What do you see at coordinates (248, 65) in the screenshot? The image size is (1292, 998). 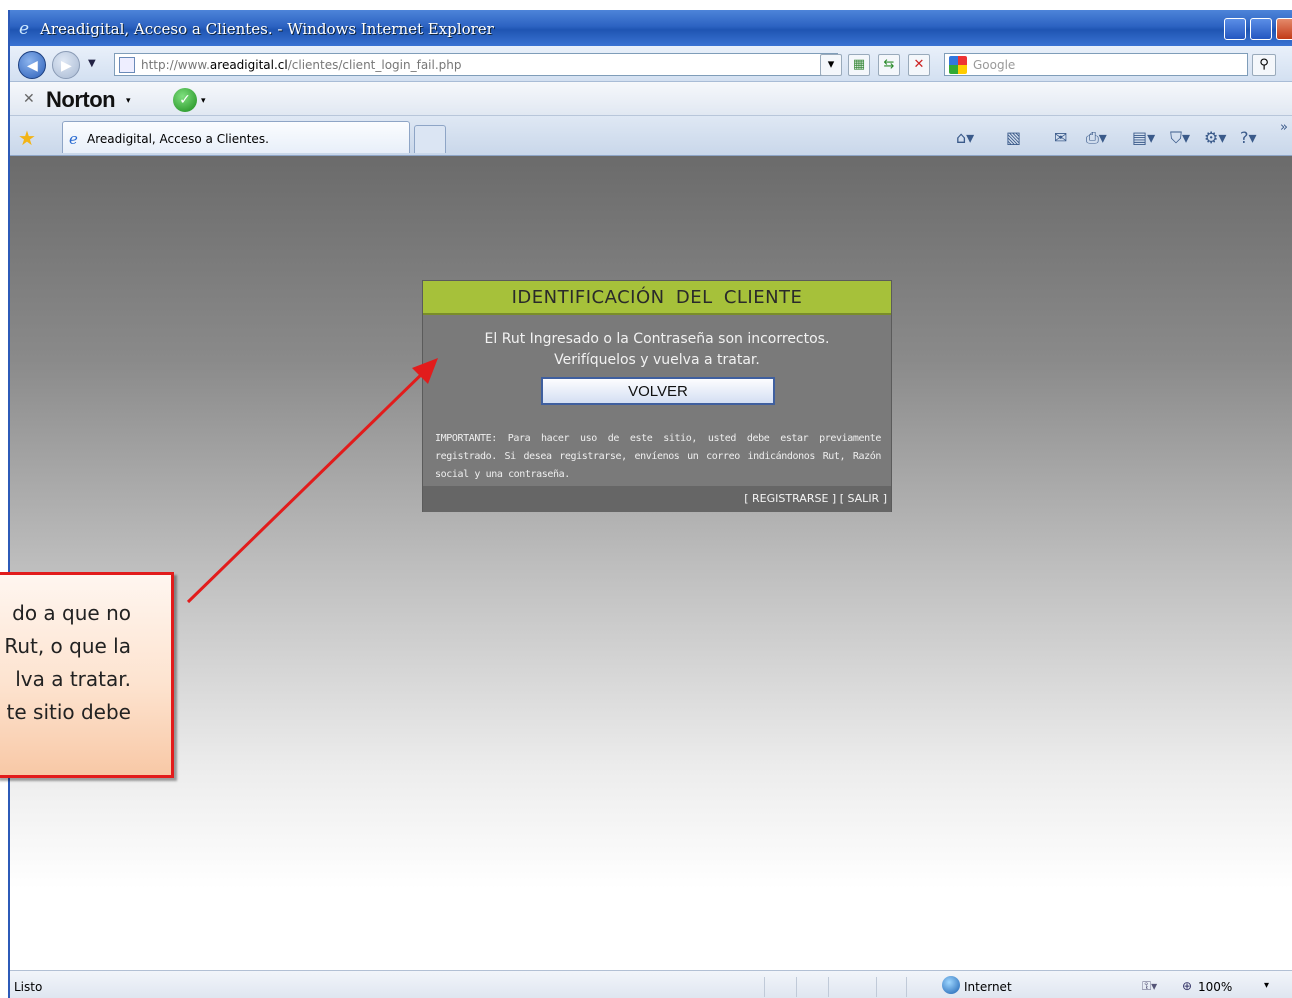 I see `address-host: areadigital.cl` at bounding box center [248, 65].